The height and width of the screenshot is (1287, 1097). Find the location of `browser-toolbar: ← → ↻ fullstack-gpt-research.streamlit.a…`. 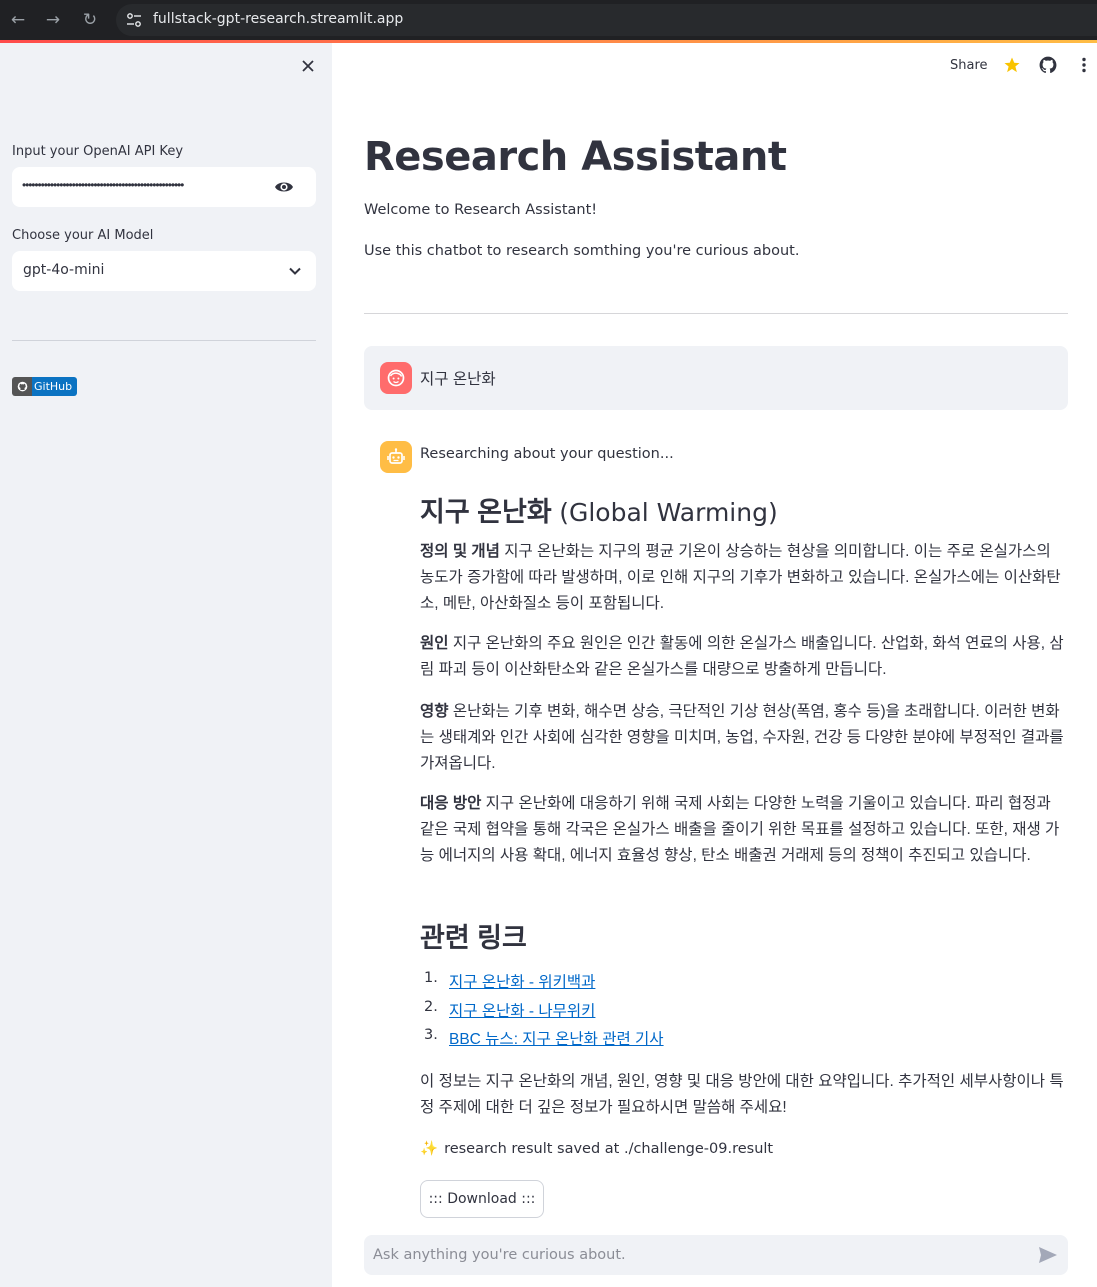

browser-toolbar: ← → ↻ fullstack-gpt-research.streamlit.a… is located at coordinates (548, 20).